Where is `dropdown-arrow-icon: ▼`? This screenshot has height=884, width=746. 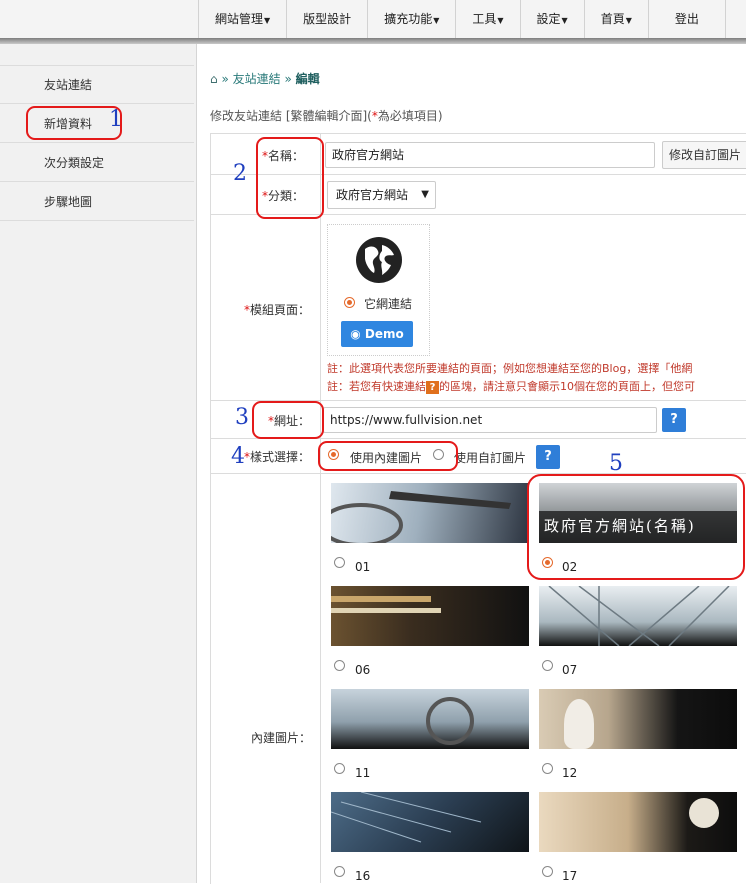 dropdown-arrow-icon: ▼ is located at coordinates (425, 194).